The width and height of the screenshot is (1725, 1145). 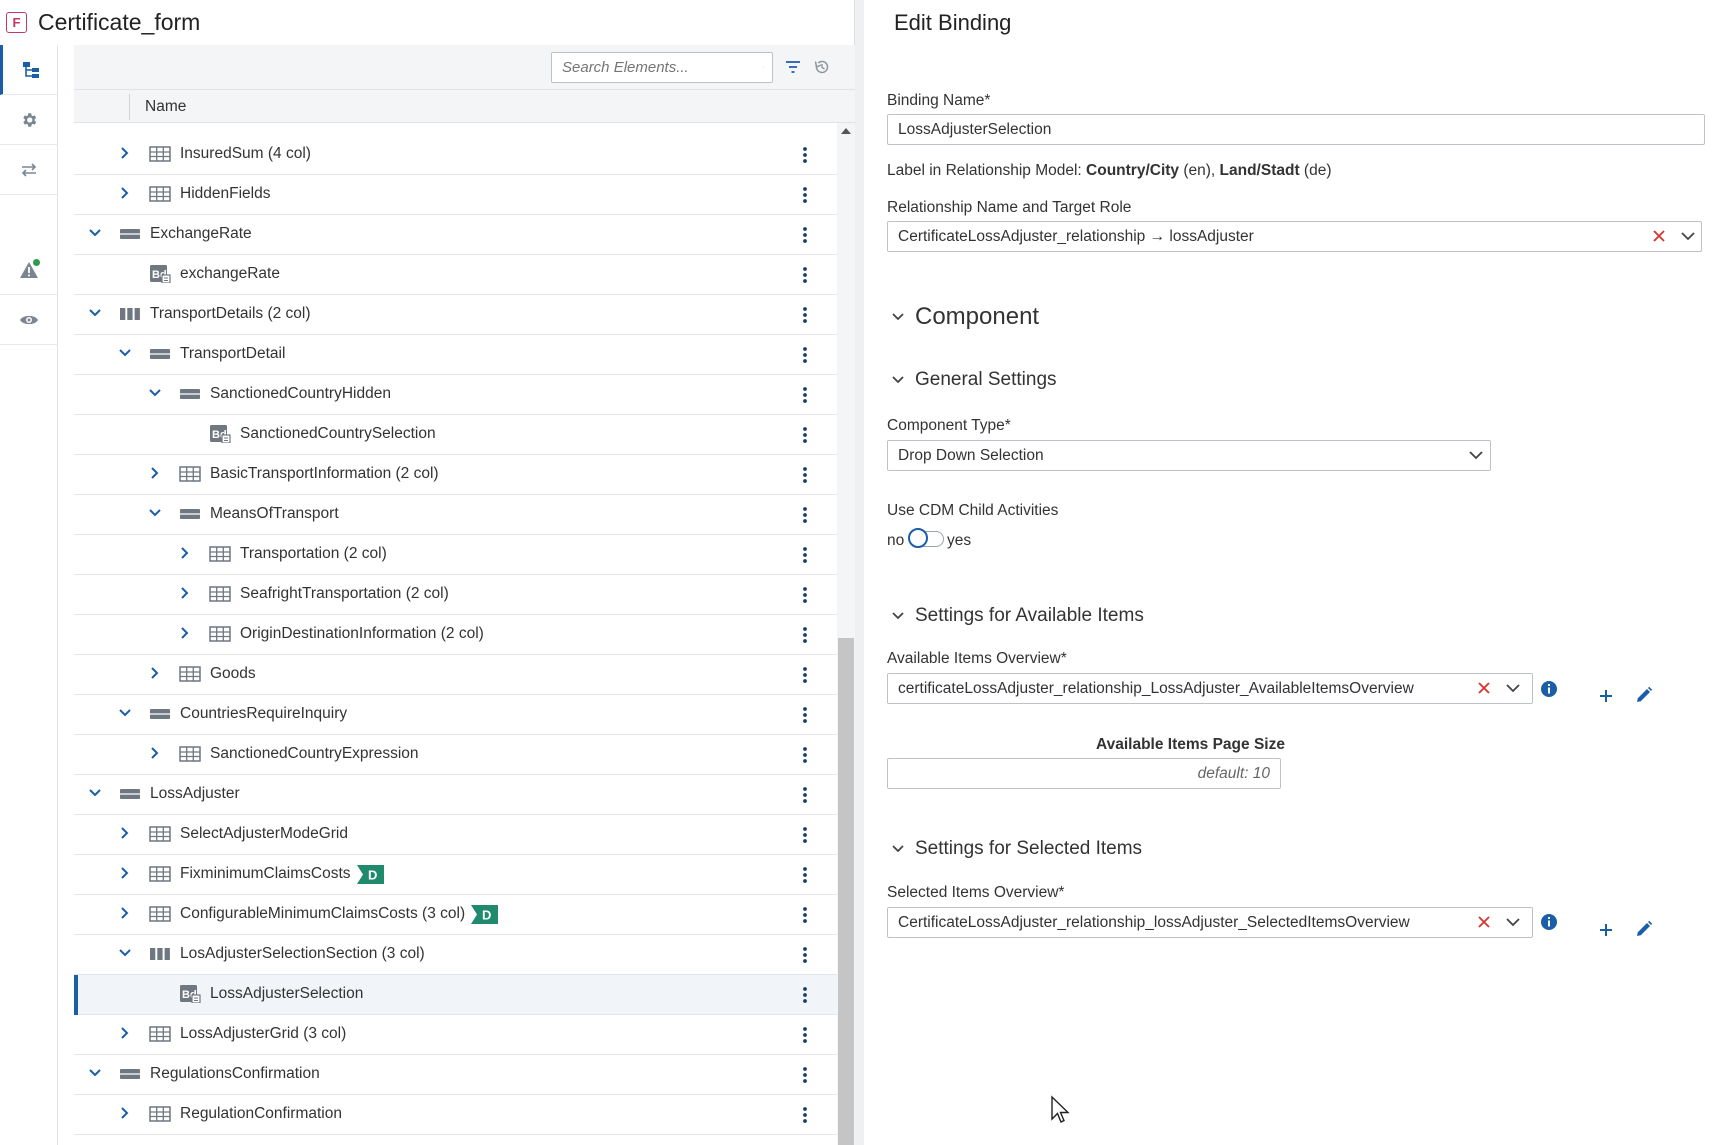 What do you see at coordinates (29, 170) in the screenshot?
I see `nav-transfer-button` at bounding box center [29, 170].